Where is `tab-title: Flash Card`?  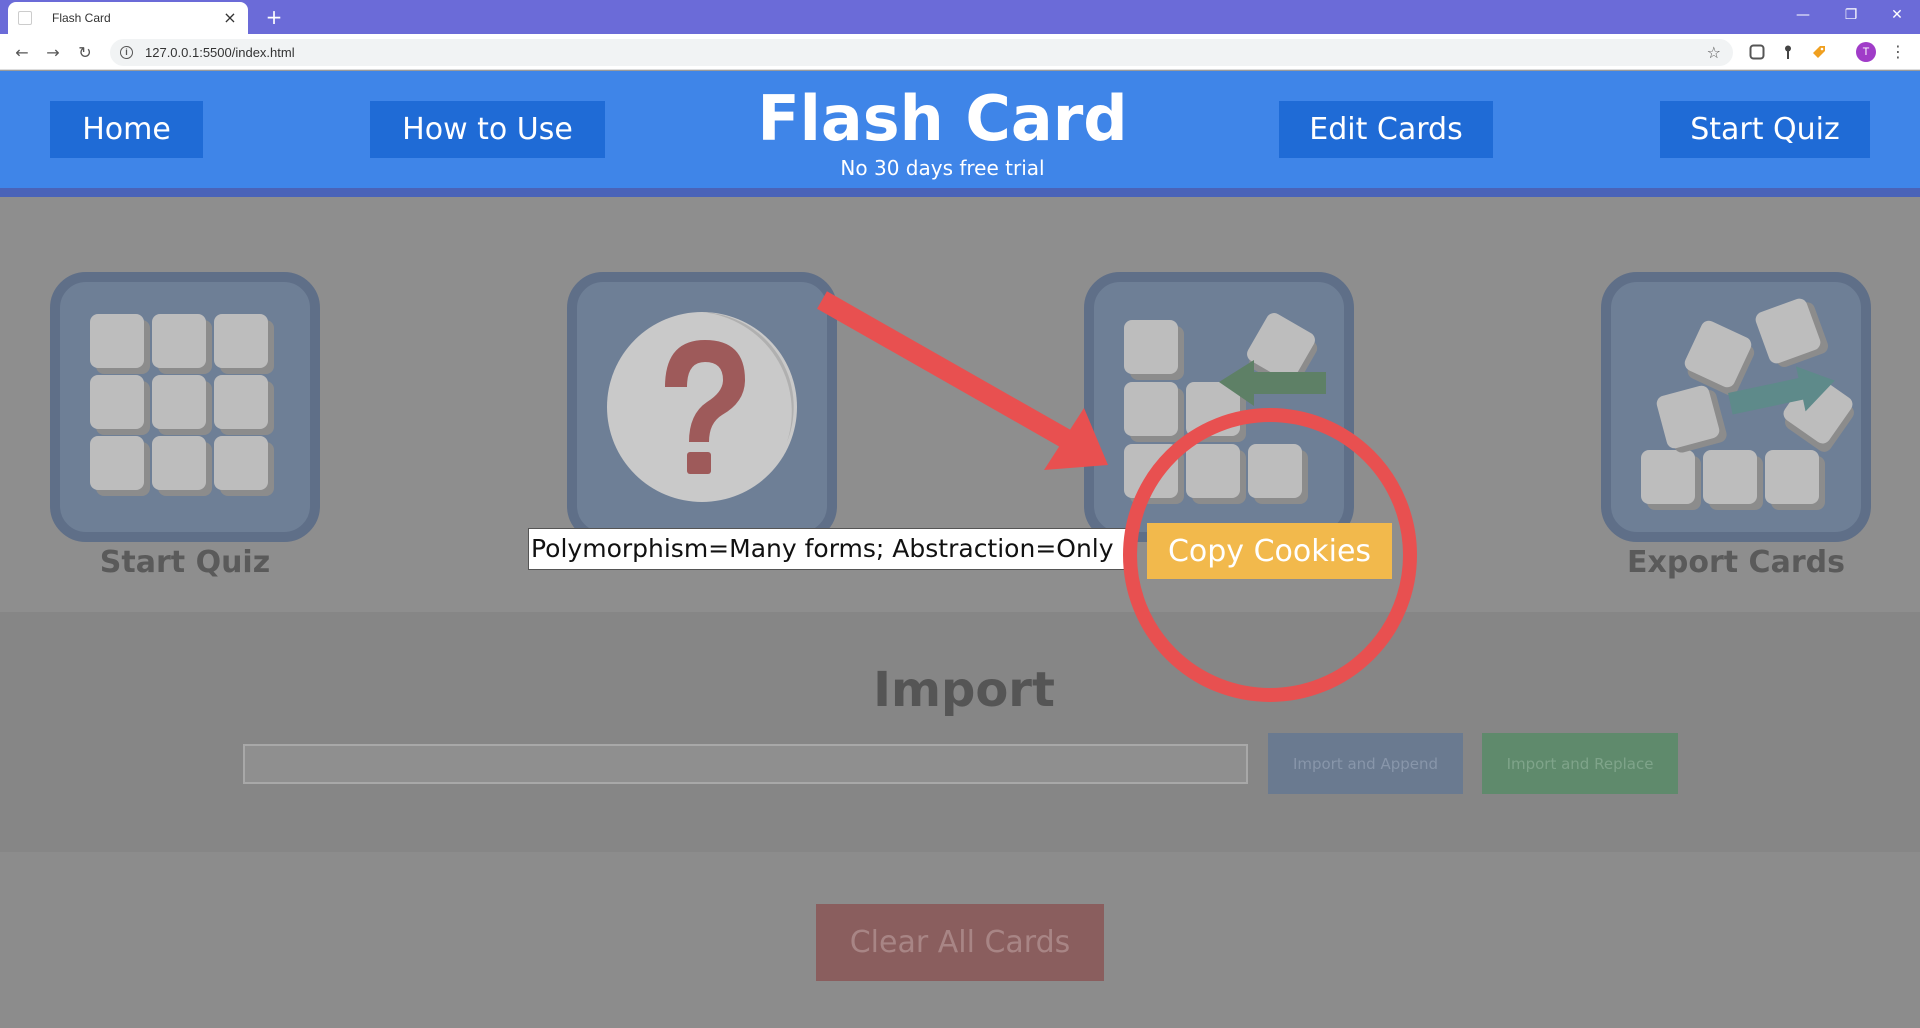
tab-title: Flash Card is located at coordinates (81, 18).